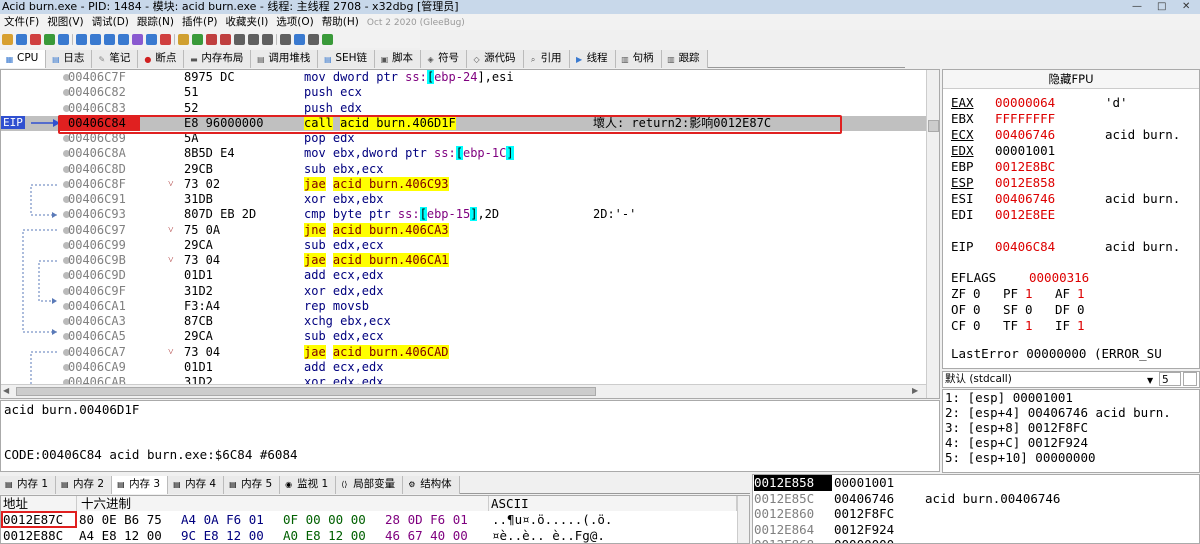  Describe the element at coordinates (294, 22) in the screenshot. I see `menu-item-6: 选项(O)` at that location.